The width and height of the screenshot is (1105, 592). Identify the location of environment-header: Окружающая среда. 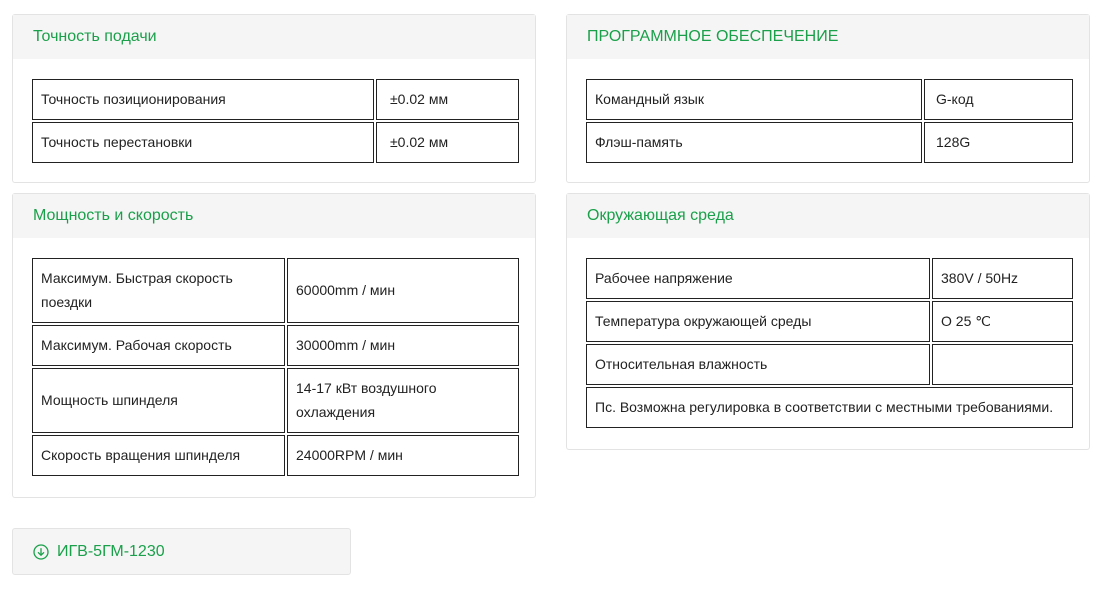
(828, 216).